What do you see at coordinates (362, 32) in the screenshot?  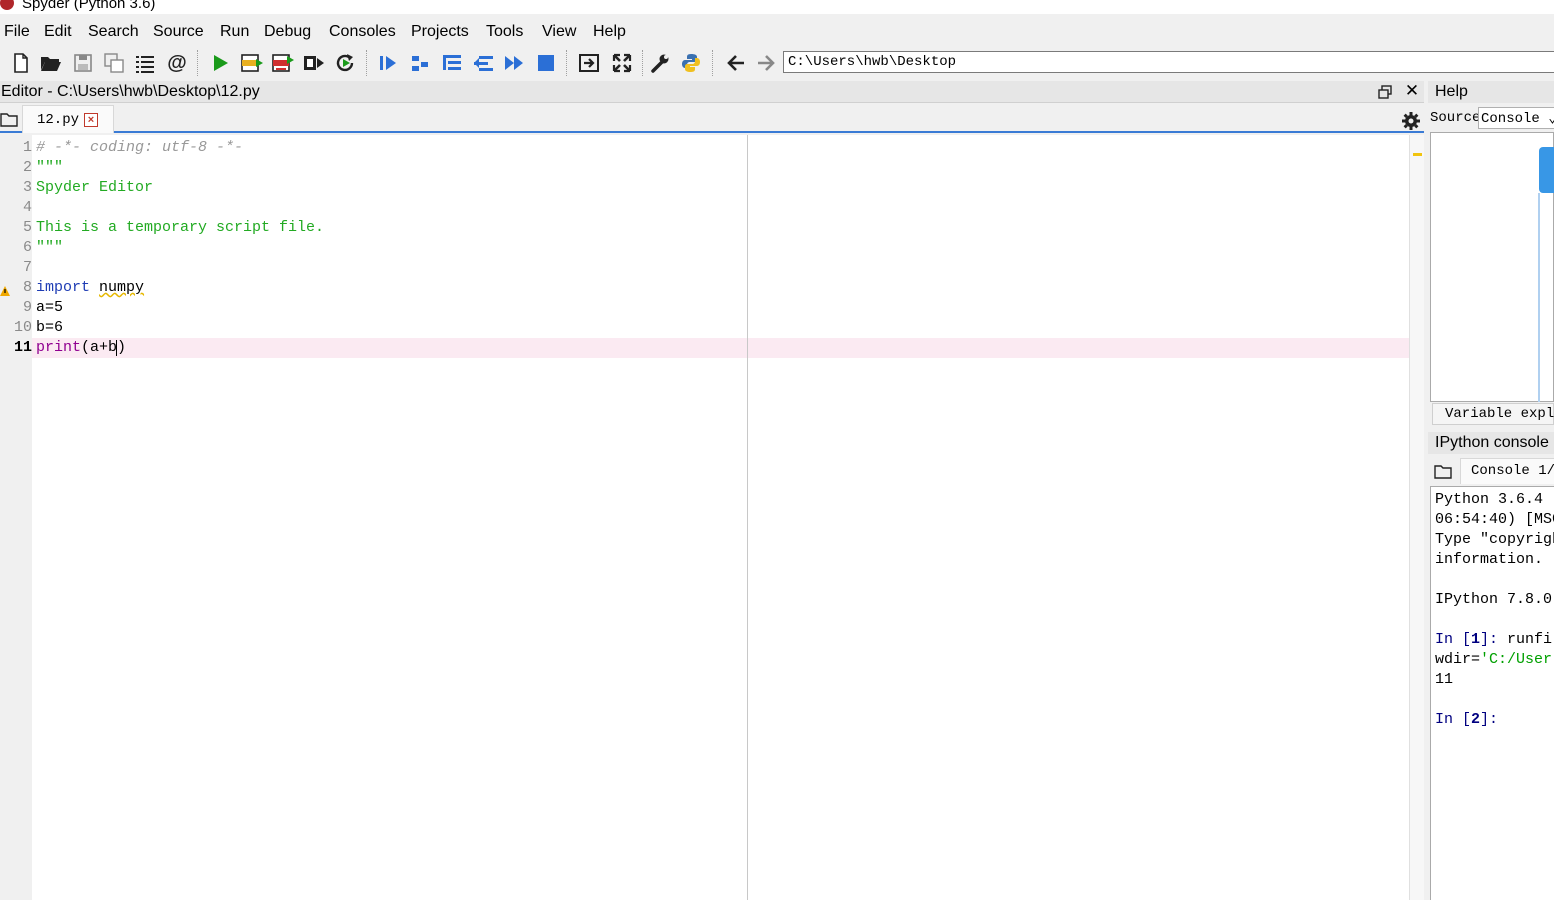 I see `menu-consoles: Consoles` at bounding box center [362, 32].